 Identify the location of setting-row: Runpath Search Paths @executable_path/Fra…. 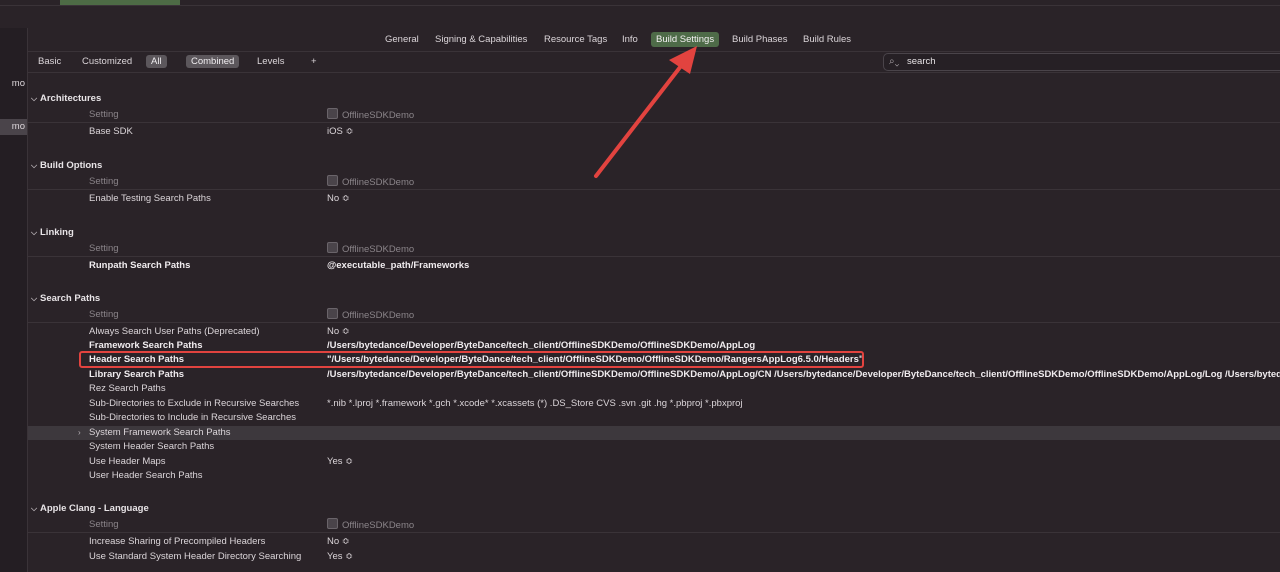
(654, 266).